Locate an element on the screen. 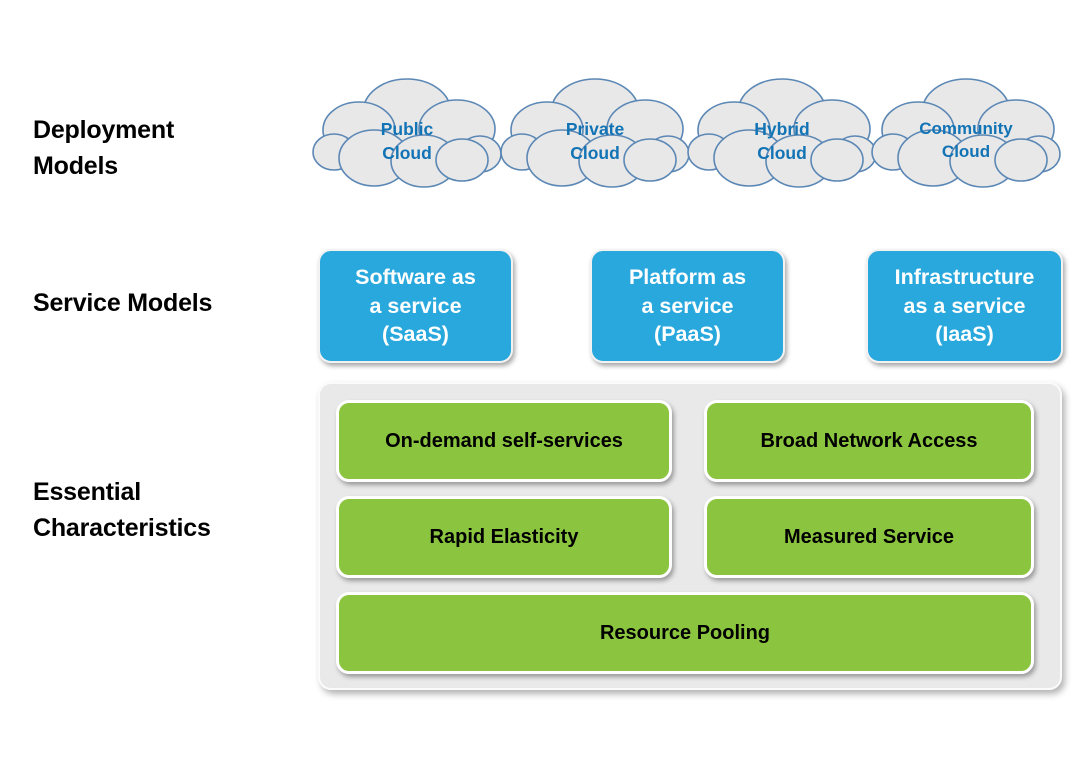 This screenshot has height=768, width=1082. cloud-private-cloud: Private Cloud is located at coordinates (595, 131).